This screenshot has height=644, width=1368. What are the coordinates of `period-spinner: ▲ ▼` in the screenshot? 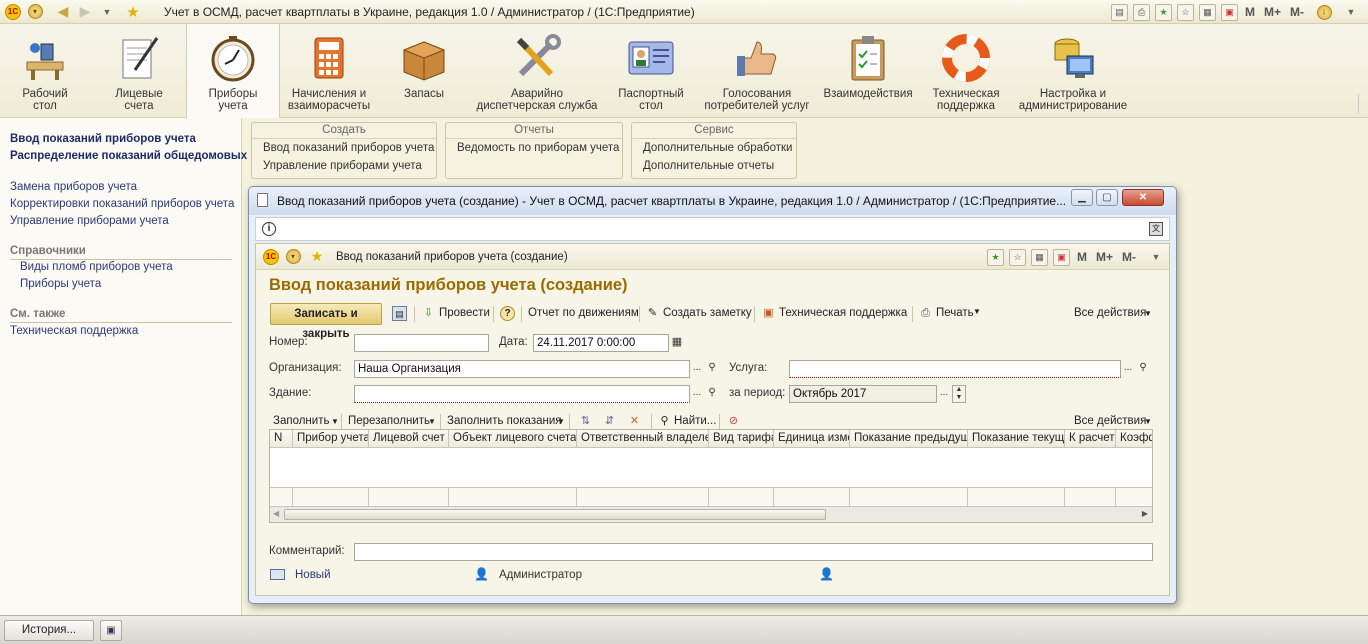 It's located at (959, 394).